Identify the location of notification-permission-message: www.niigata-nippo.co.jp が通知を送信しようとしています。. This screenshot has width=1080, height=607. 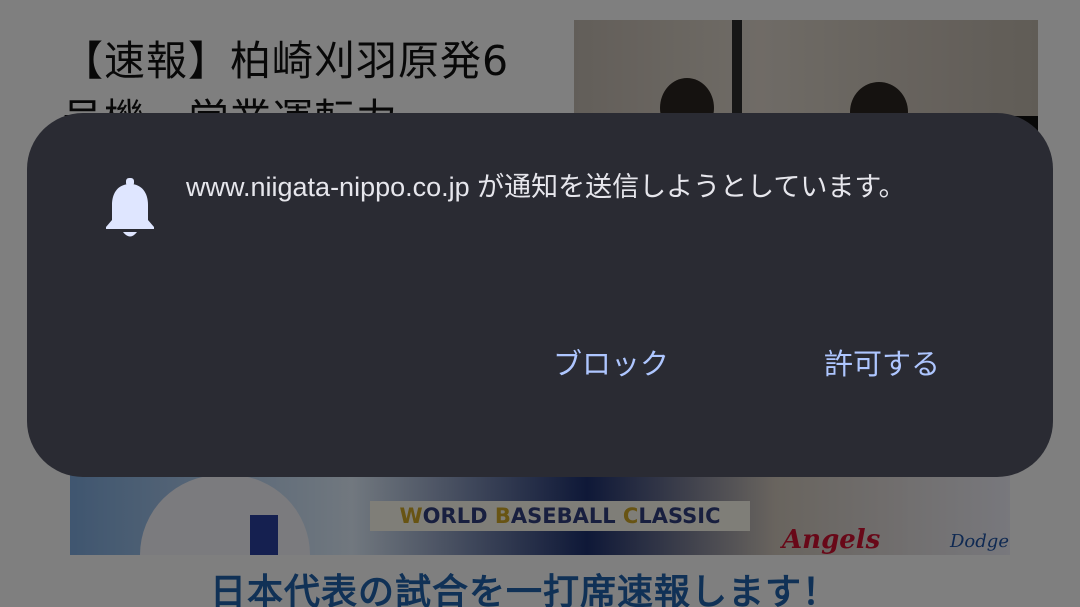
(546, 187).